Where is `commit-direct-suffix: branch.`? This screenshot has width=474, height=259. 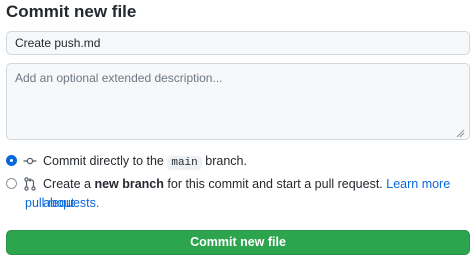
commit-direct-suffix: branch. is located at coordinates (226, 161).